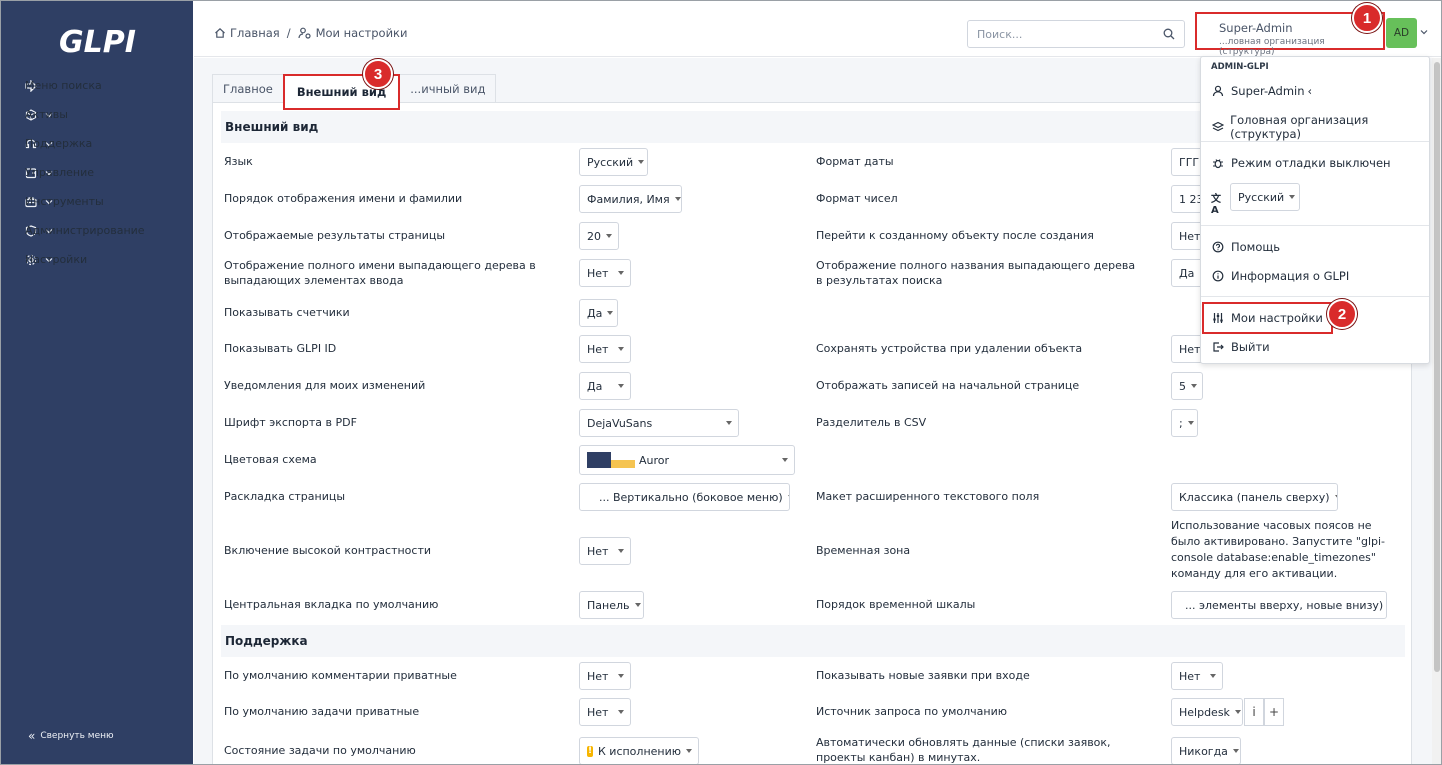 This screenshot has width=1442, height=765. I want to click on field-label: Уведомления для моих изменений, so click(325, 385).